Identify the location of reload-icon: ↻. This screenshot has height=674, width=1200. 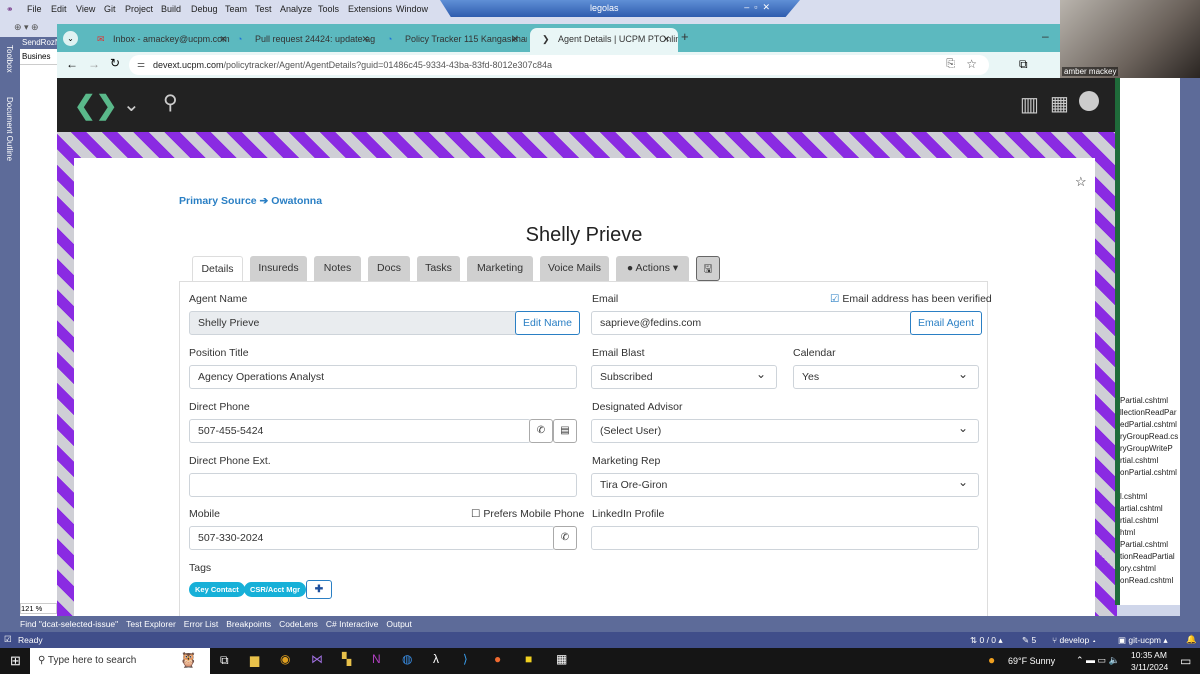
(115, 63).